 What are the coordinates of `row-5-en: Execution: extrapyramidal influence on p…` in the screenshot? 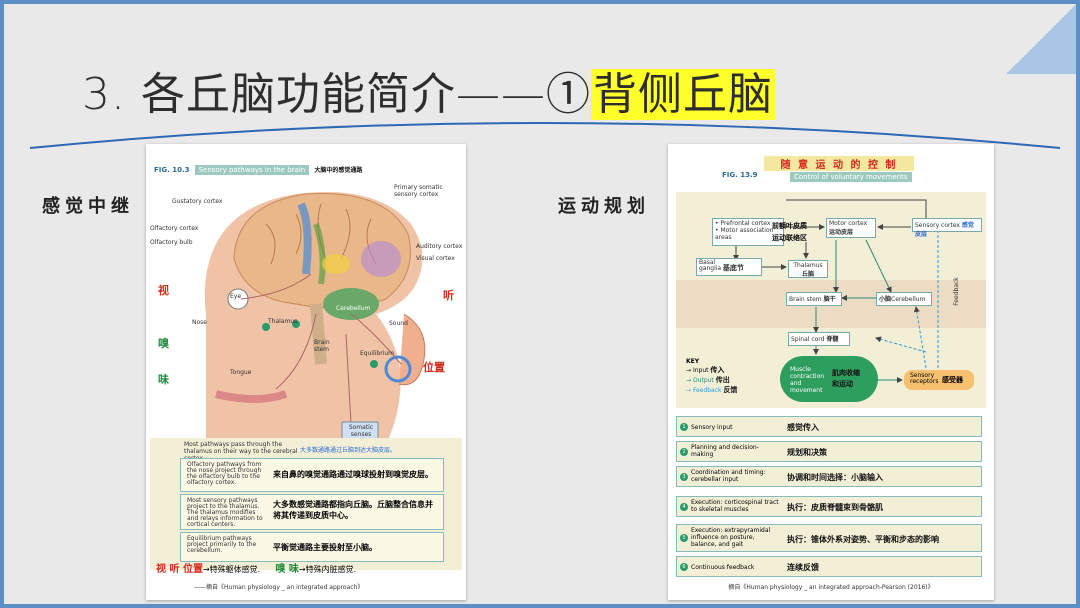 It's located at (731, 537).